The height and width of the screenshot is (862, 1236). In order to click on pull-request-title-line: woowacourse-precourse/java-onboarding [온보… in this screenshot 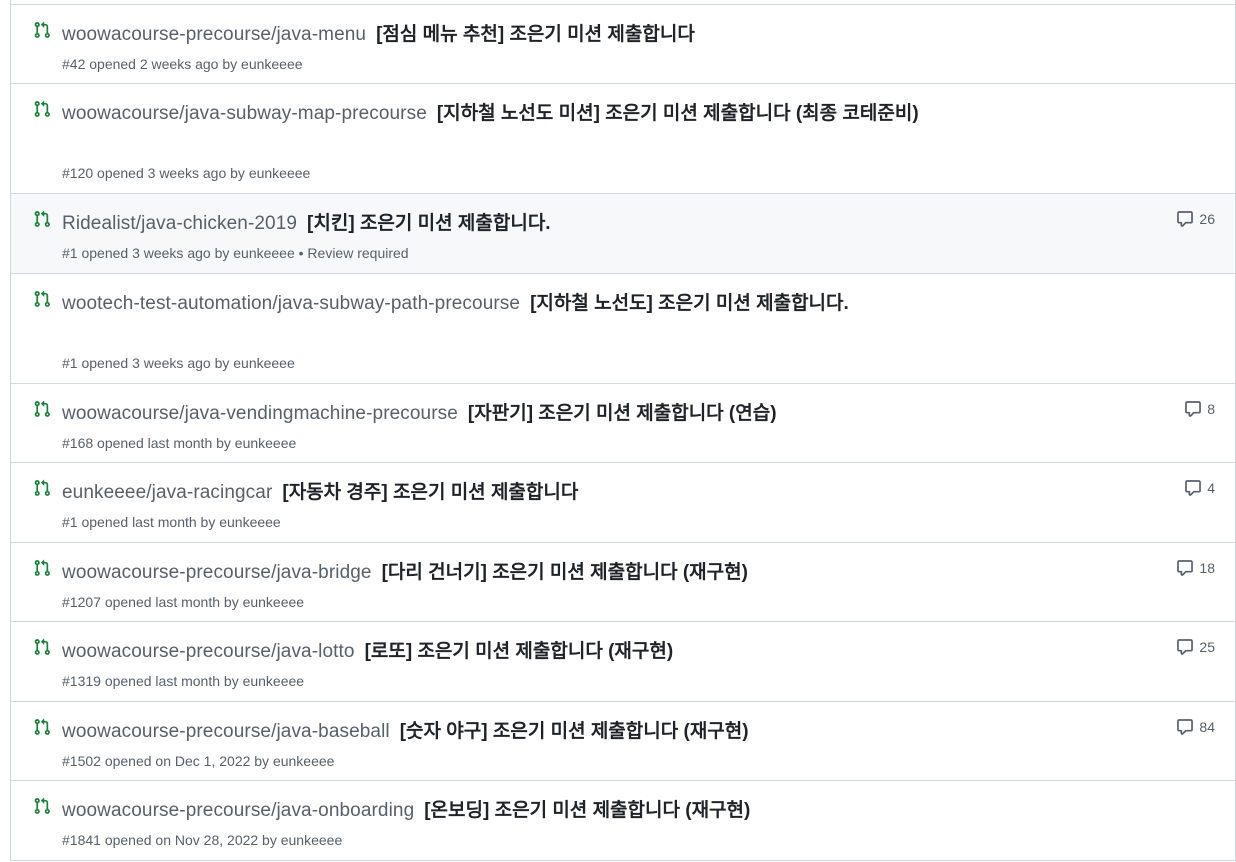, I will do `click(497, 811)`.